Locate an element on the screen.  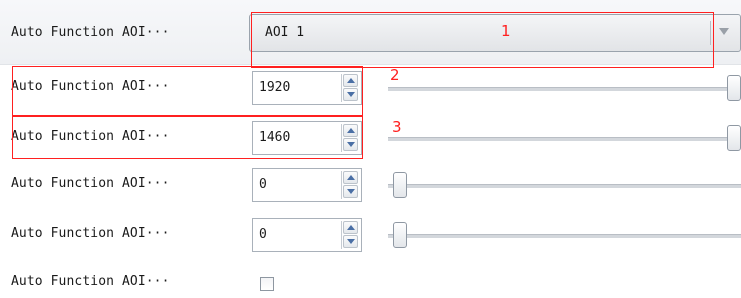
aoi-offset-y-slider-handle is located at coordinates (400, 235).